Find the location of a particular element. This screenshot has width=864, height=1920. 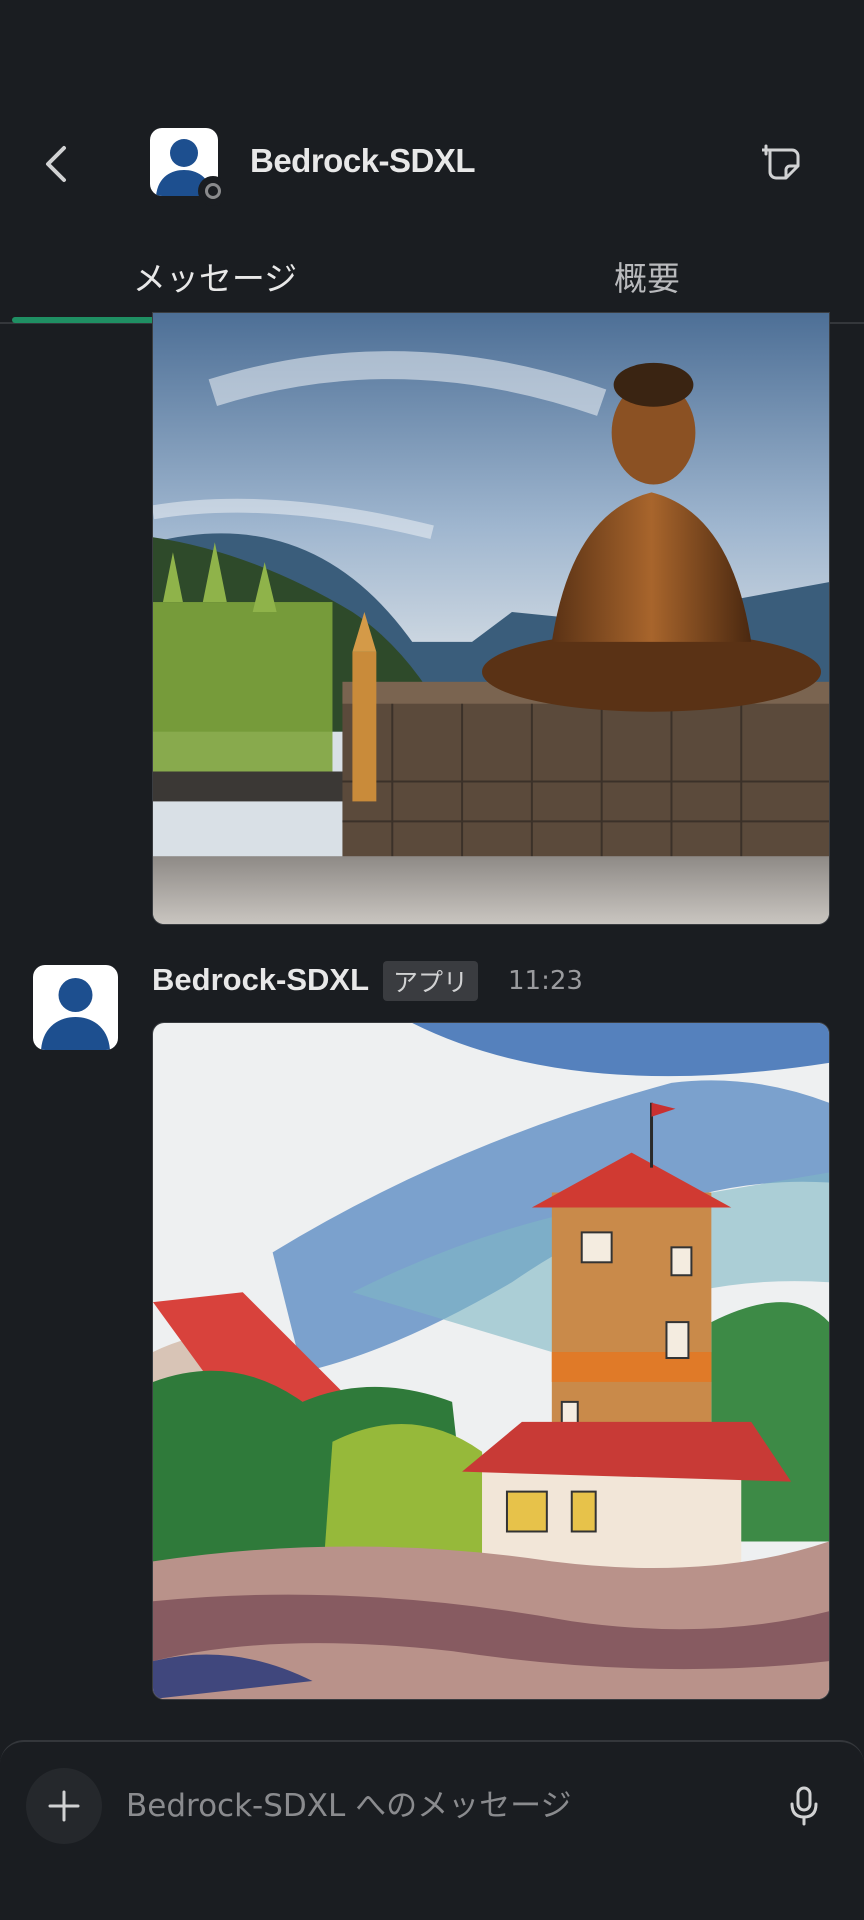

tab-overview: 概要 is located at coordinates (647, 276).